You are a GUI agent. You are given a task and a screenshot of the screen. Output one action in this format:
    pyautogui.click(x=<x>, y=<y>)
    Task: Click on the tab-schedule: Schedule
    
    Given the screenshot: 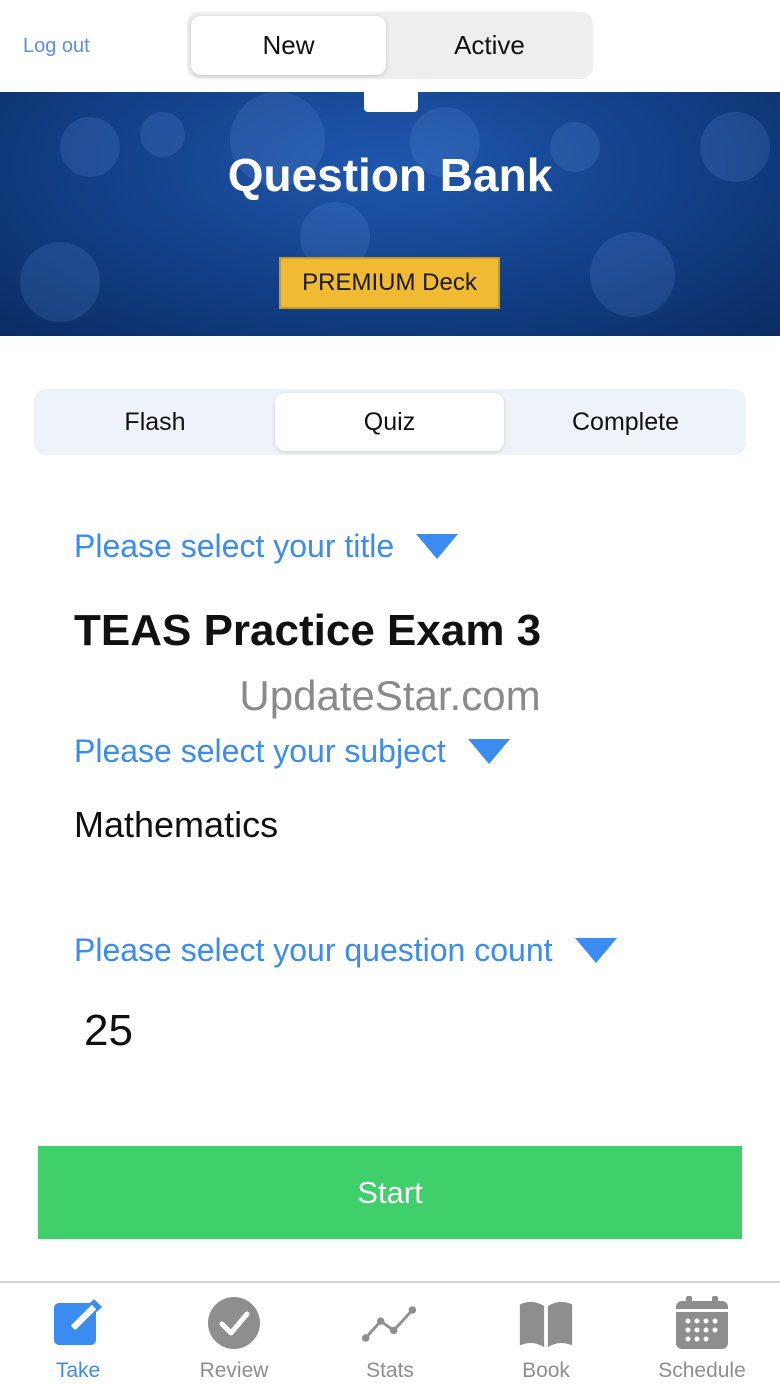 What is the action you would take?
    pyautogui.click(x=702, y=1340)
    